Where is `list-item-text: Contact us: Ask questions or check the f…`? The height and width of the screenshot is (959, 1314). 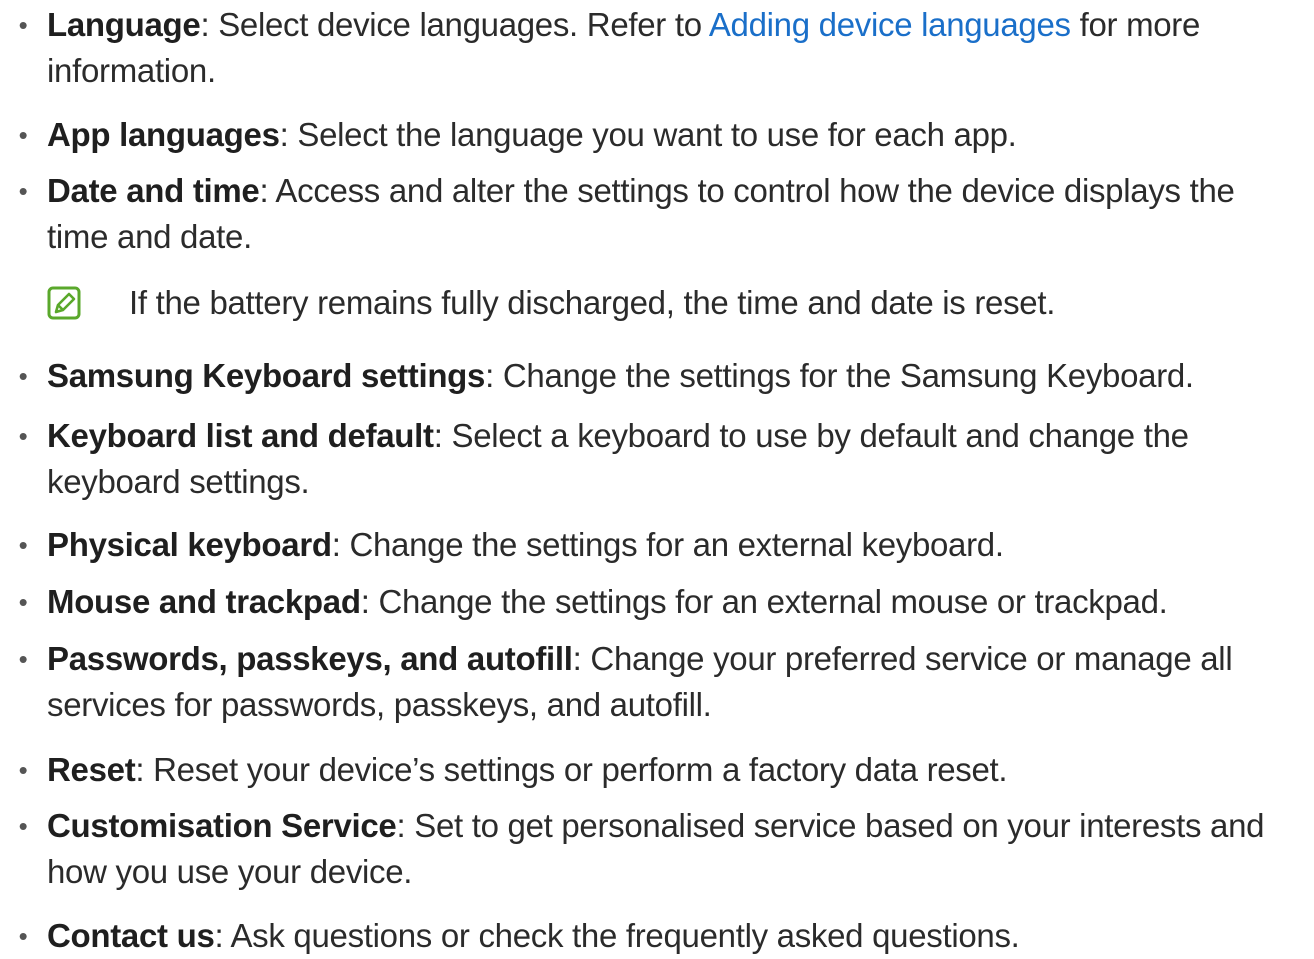 list-item-text: Contact us: Ask questions or check the f… is located at coordinates (680, 936).